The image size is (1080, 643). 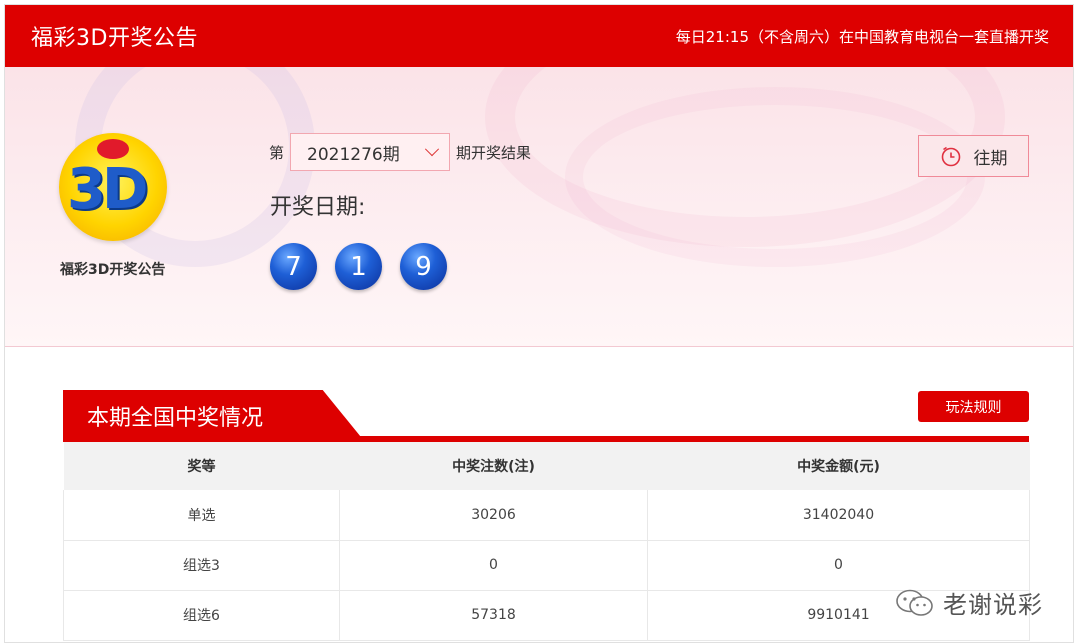 What do you see at coordinates (201, 565) in the screenshot?
I see `prize-level: 组选3` at bounding box center [201, 565].